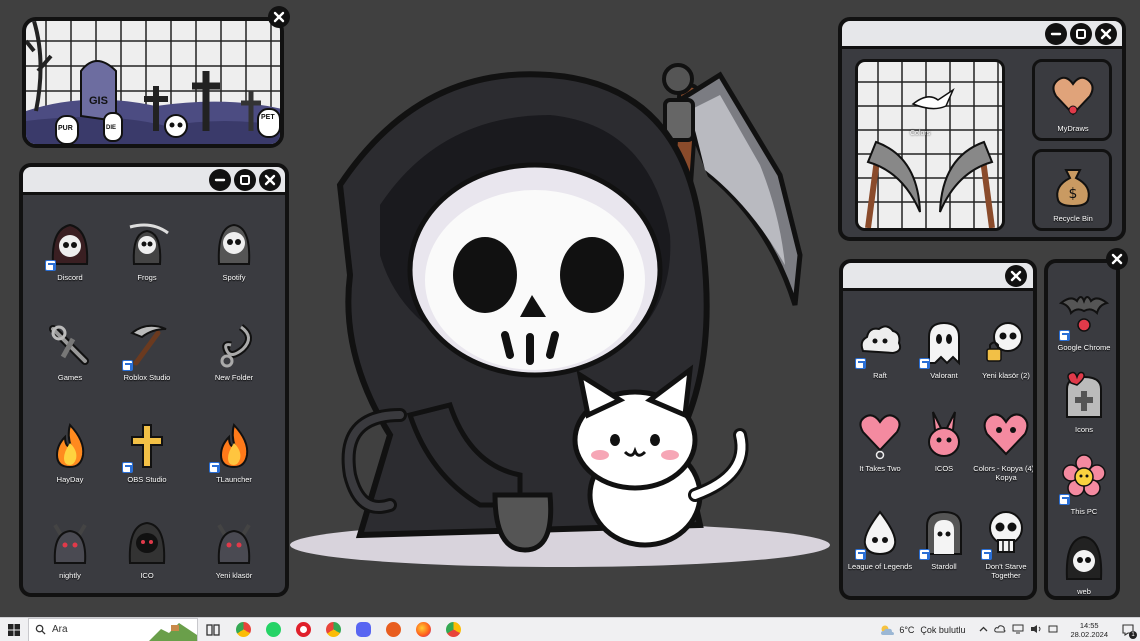  Describe the element at coordinates (880, 566) in the screenshot. I see `desktop-icon-label: League of Legends` at that location.